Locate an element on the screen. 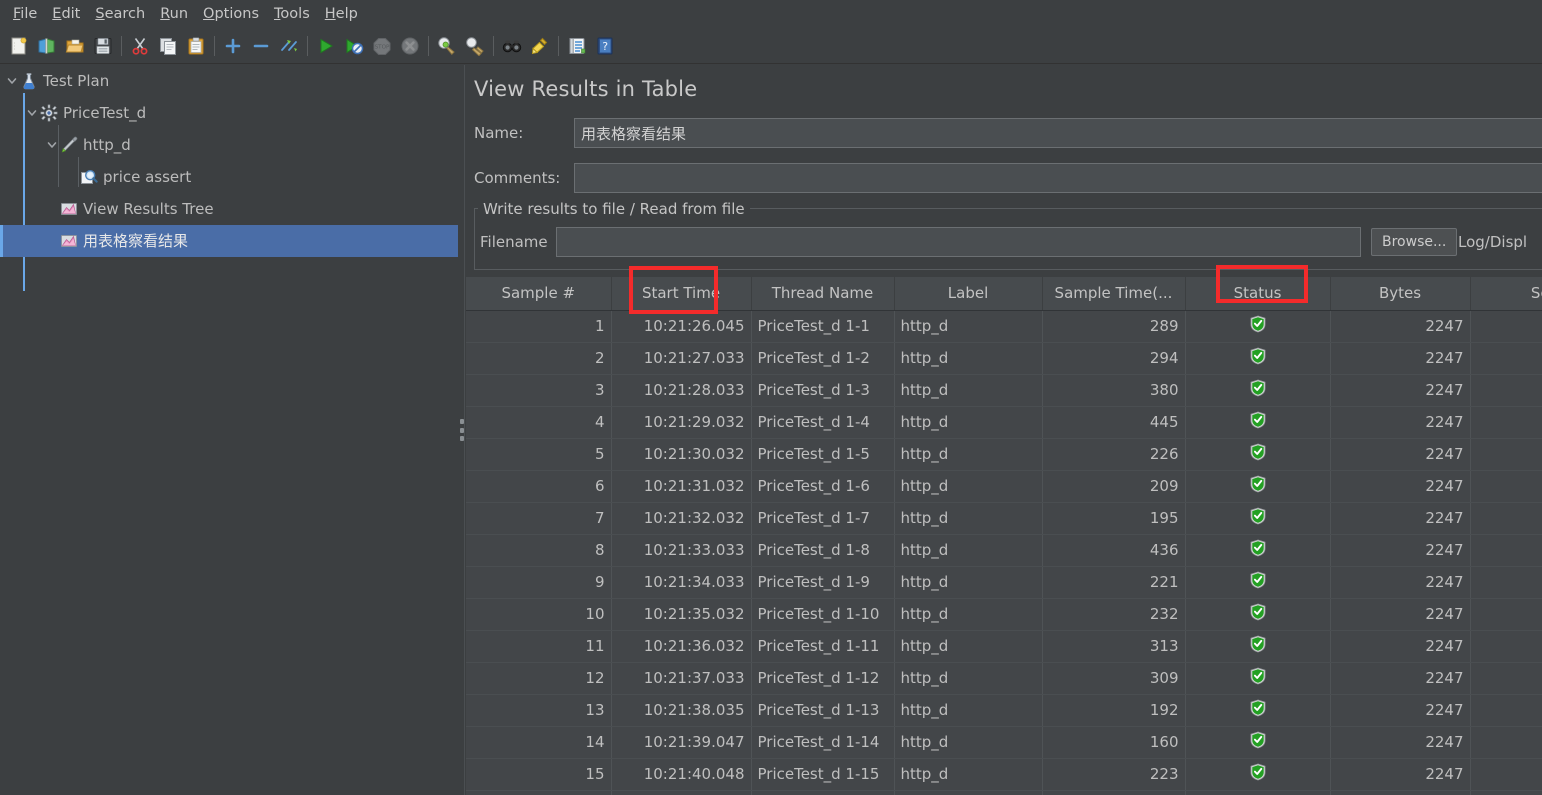 The image size is (1542, 795). clear-icon is located at coordinates (447, 46).